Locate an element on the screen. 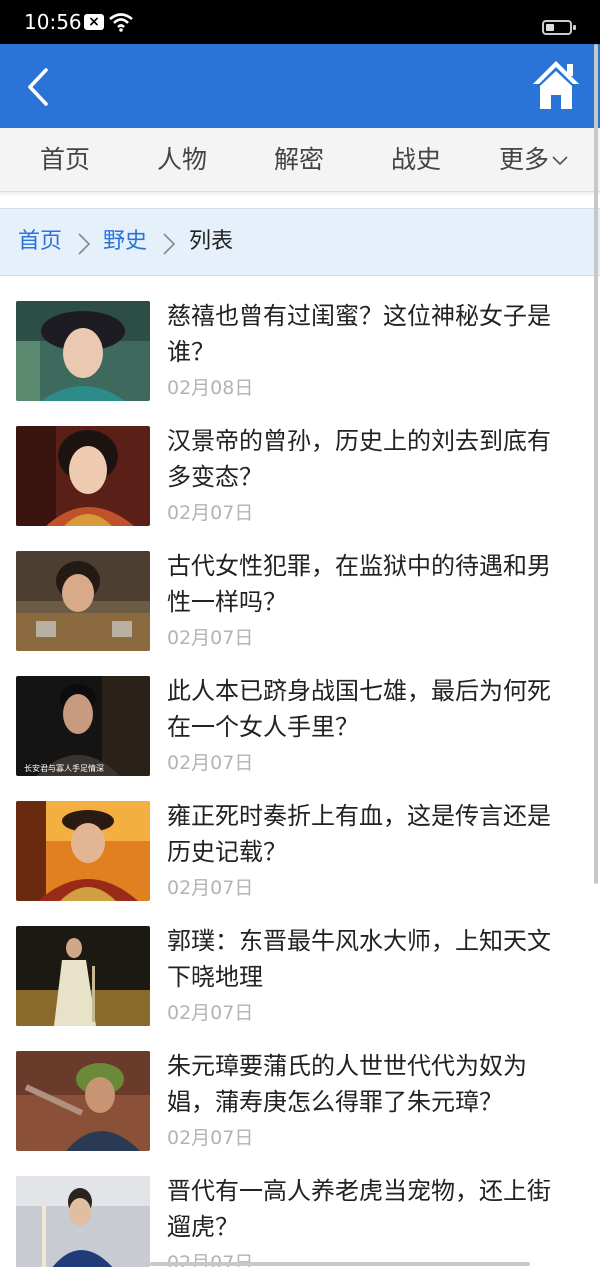 This screenshot has height=1267, width=600. list-item: 慈禧也曾有过闺蜜？这位神秘女子是谁？ 02月08日 is located at coordinates (300, 338).